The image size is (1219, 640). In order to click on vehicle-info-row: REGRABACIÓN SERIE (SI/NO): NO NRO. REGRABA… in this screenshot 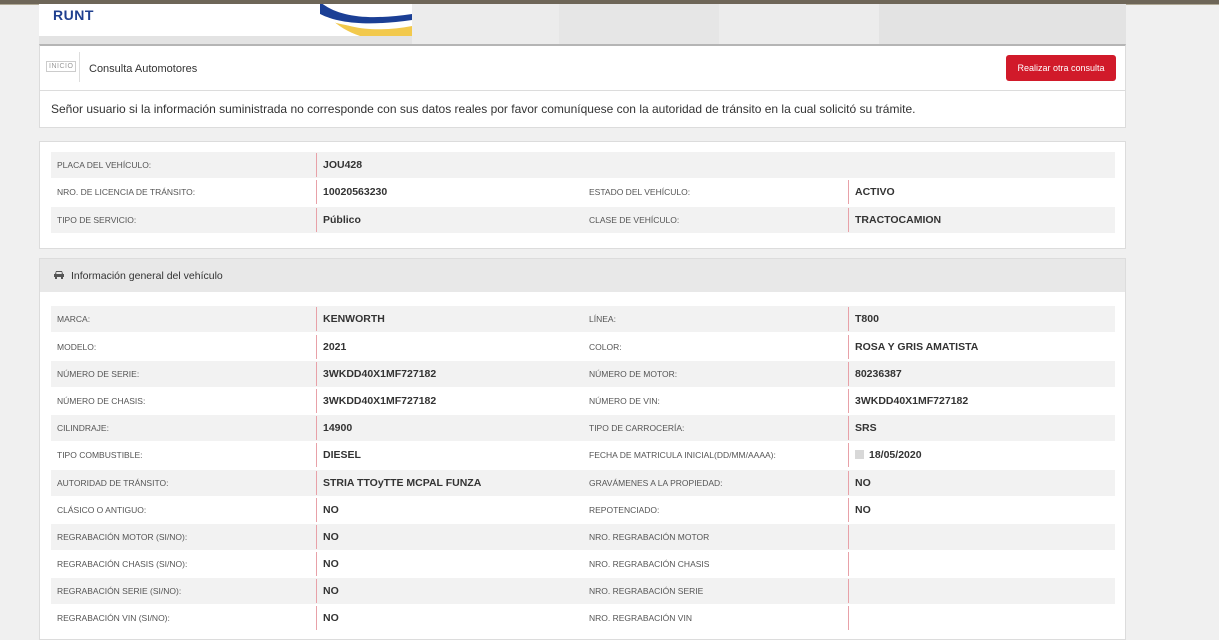, I will do `click(583, 591)`.